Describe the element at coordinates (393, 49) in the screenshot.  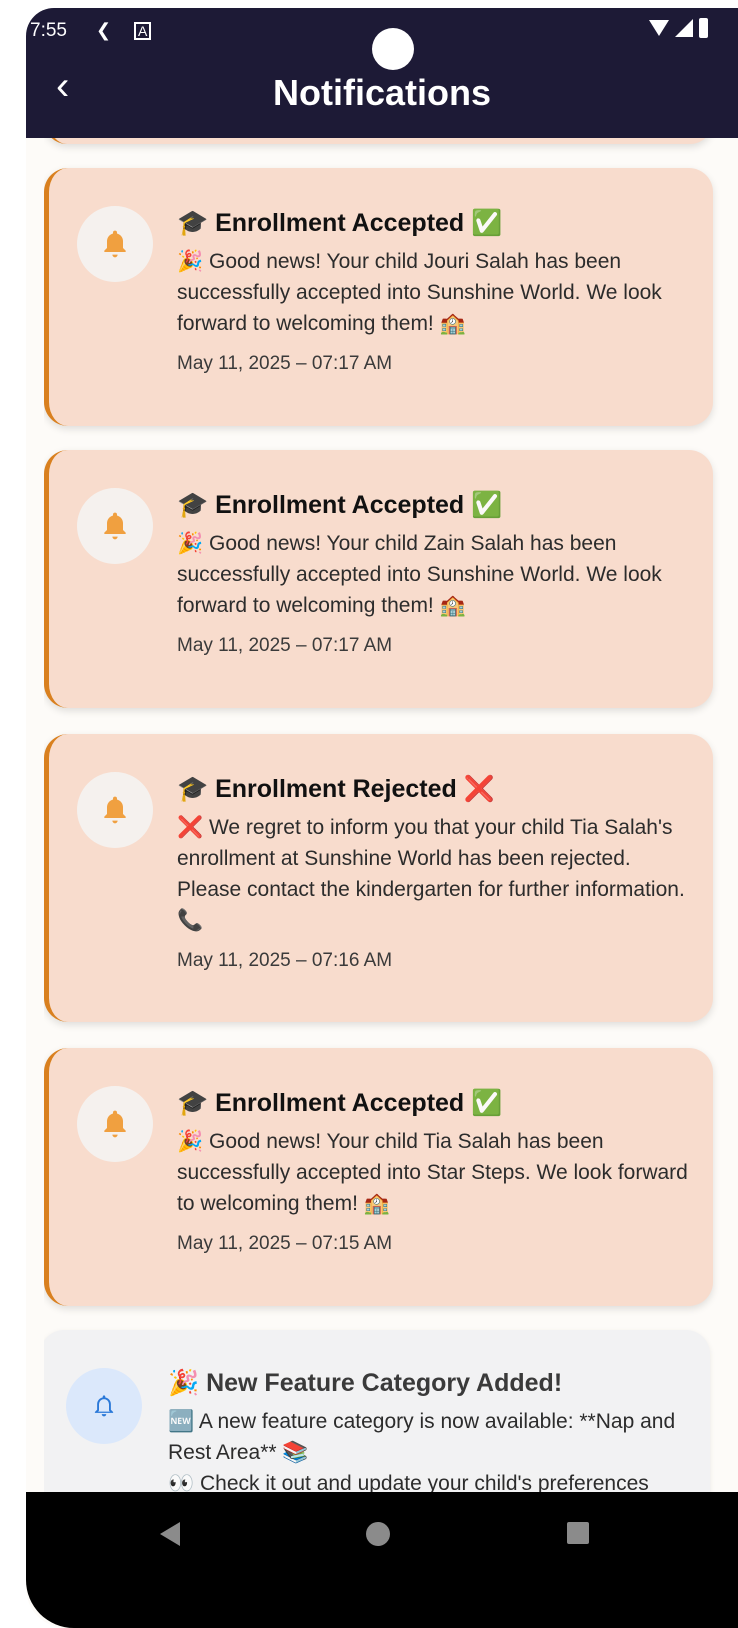
I see `camera-cutout` at that location.